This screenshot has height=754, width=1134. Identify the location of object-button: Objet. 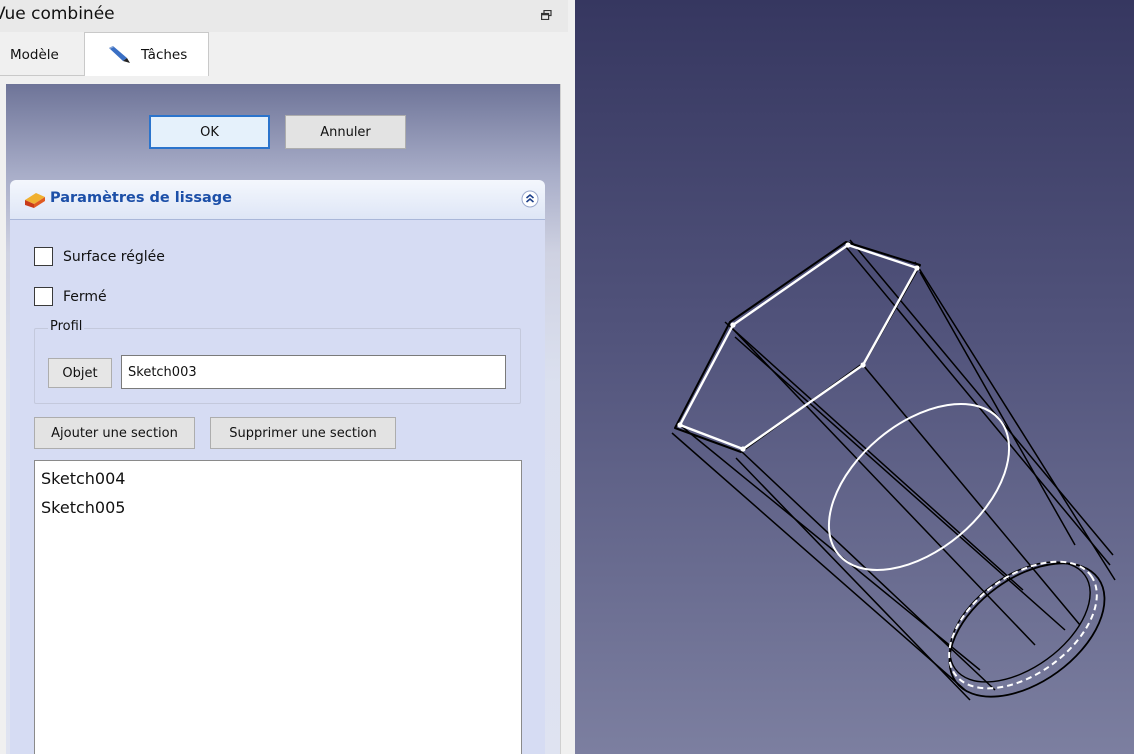
(80, 373).